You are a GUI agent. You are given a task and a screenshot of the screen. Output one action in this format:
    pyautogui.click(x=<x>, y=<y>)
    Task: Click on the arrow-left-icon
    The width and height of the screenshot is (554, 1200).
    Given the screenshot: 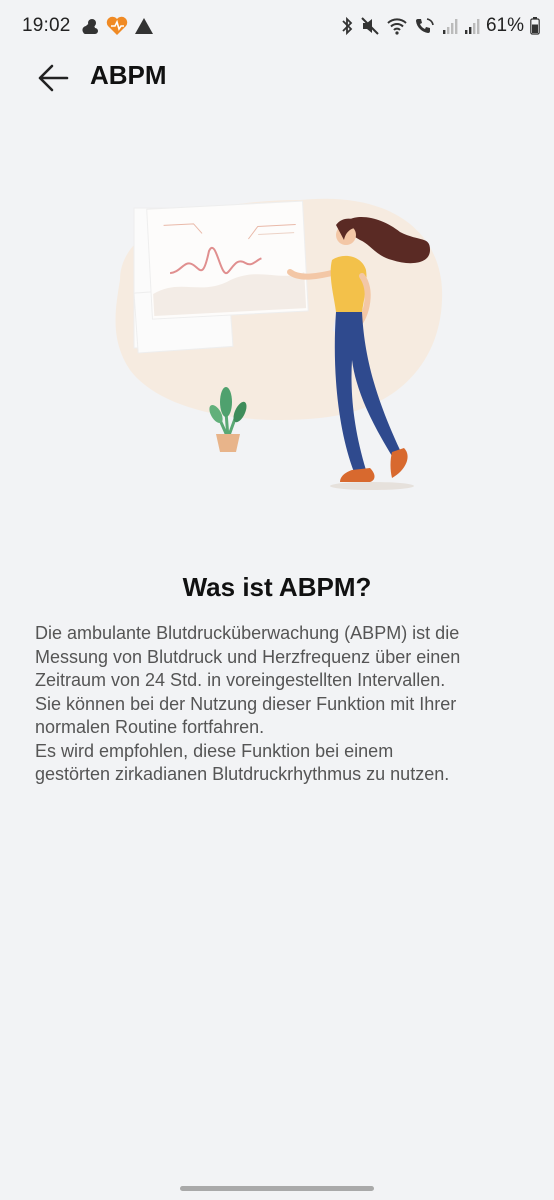 What is the action you would take?
    pyautogui.click(x=53, y=78)
    